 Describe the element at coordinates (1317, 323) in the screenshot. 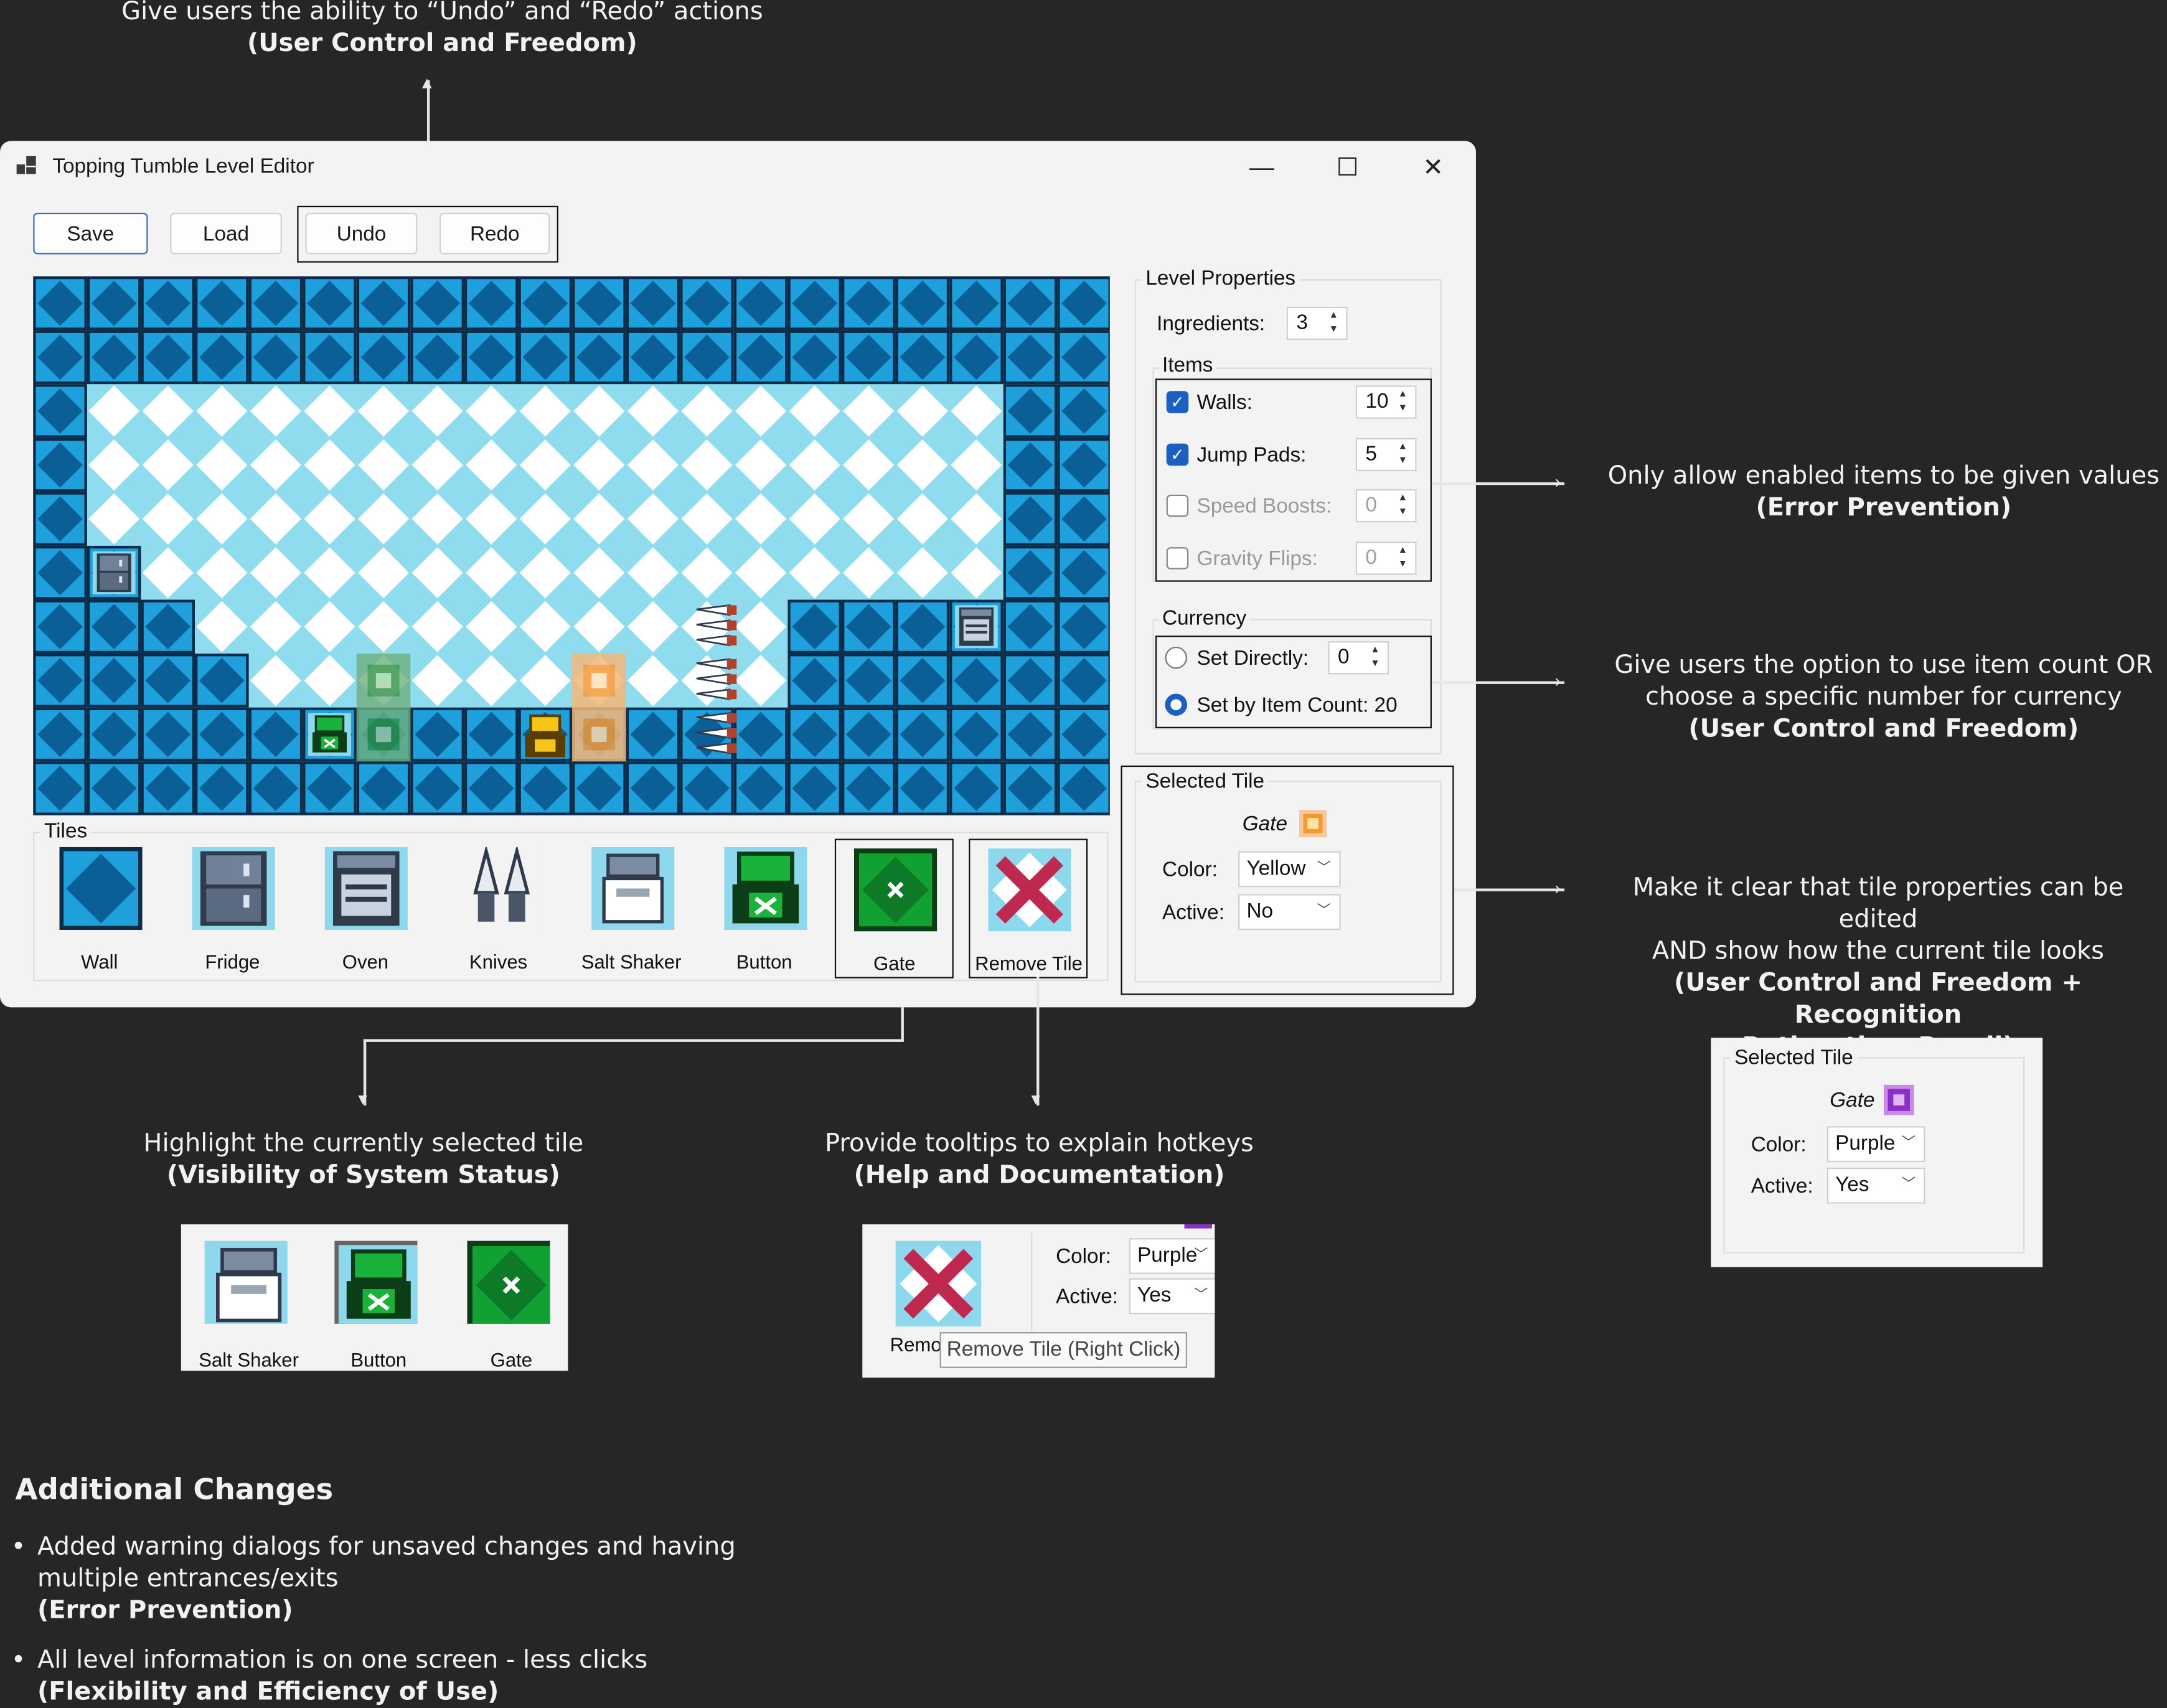

I see `ingredients-spinner: 3 ▲ ▼` at that location.